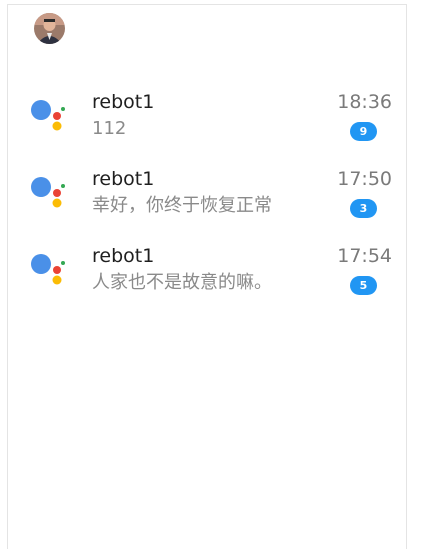  I want to click on chat-last-message: 人家也不是故意的嘛。, so click(182, 282).